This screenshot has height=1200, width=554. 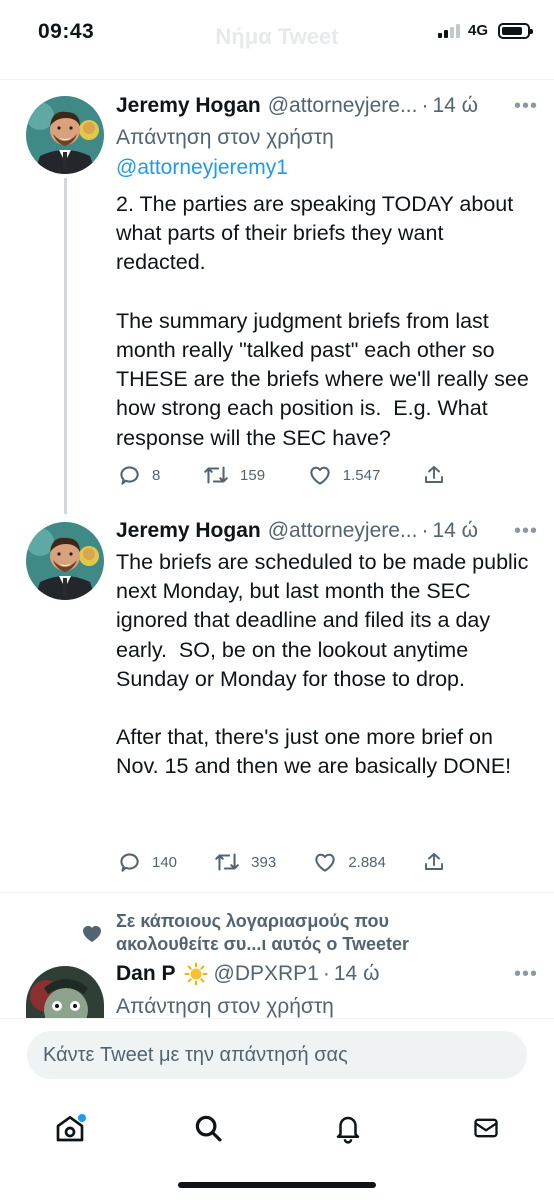 I want to click on home-indicator, so click(x=277, y=1185).